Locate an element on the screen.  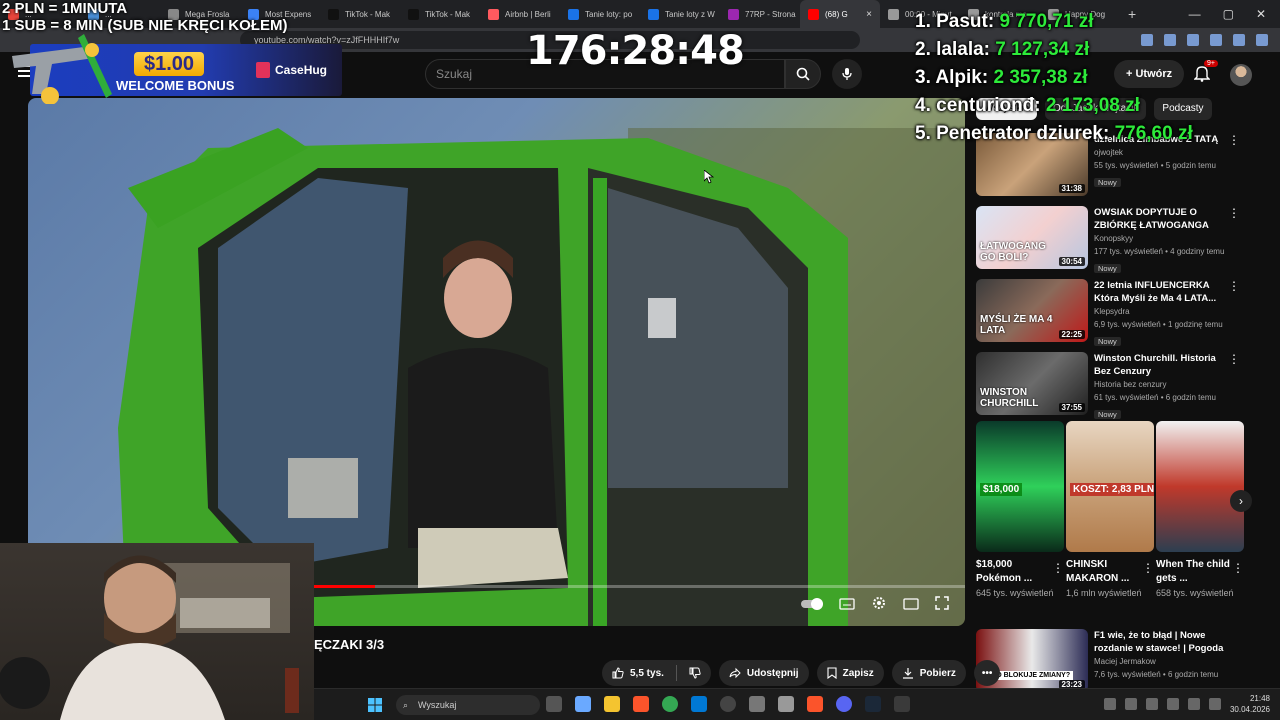
steam-icon is located at coordinates (873, 704).